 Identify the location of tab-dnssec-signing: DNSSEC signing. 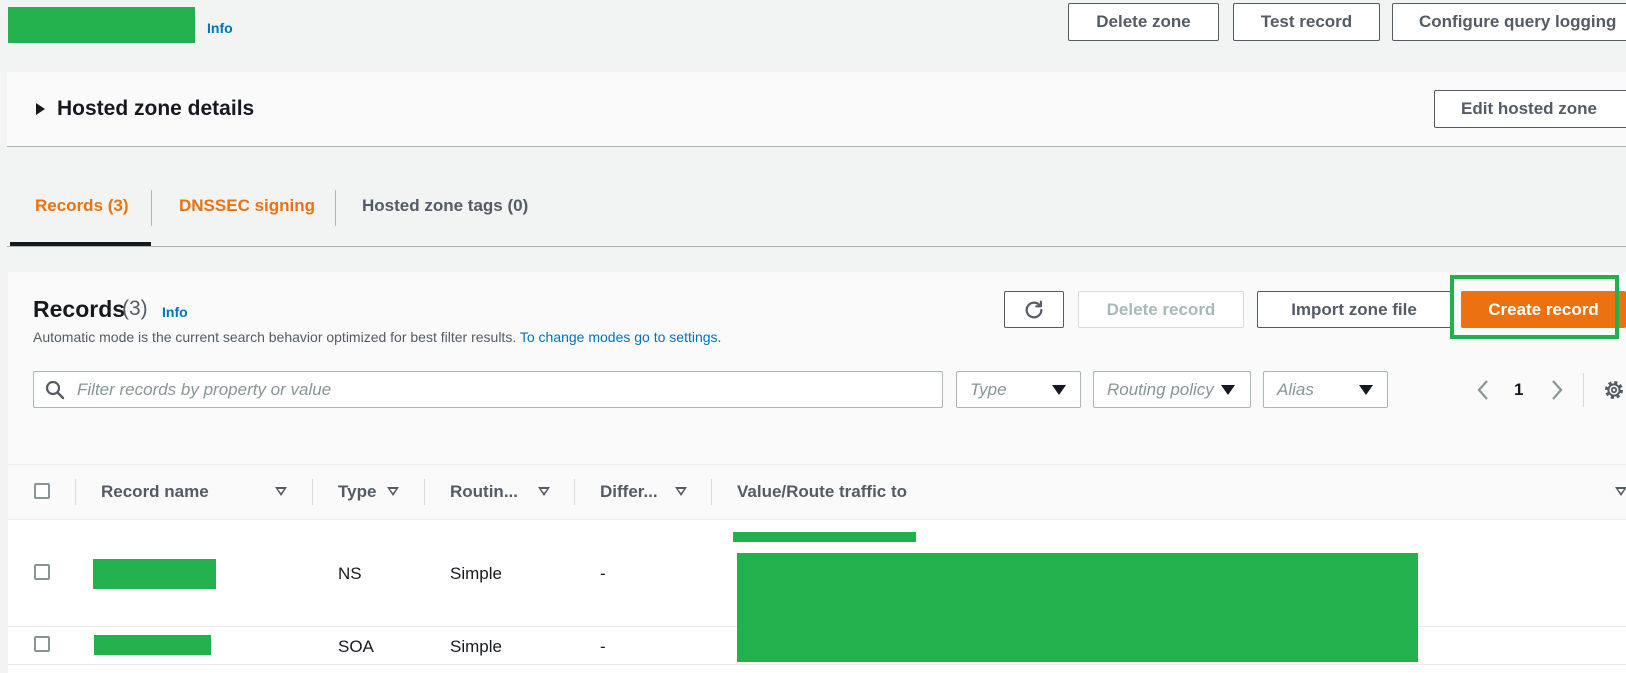
(247, 206).